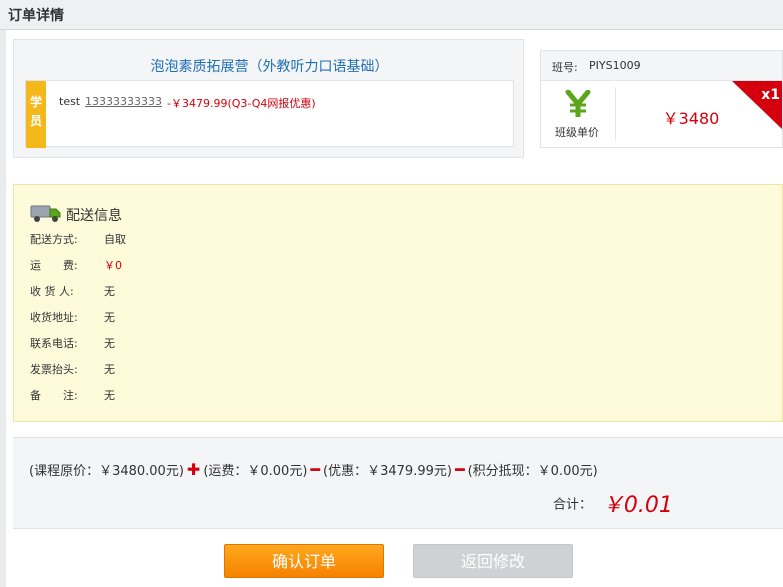 The width and height of the screenshot is (783, 587). Describe the element at coordinates (52, 291) in the screenshot. I see `delivery-label: 收 货 人:` at that location.